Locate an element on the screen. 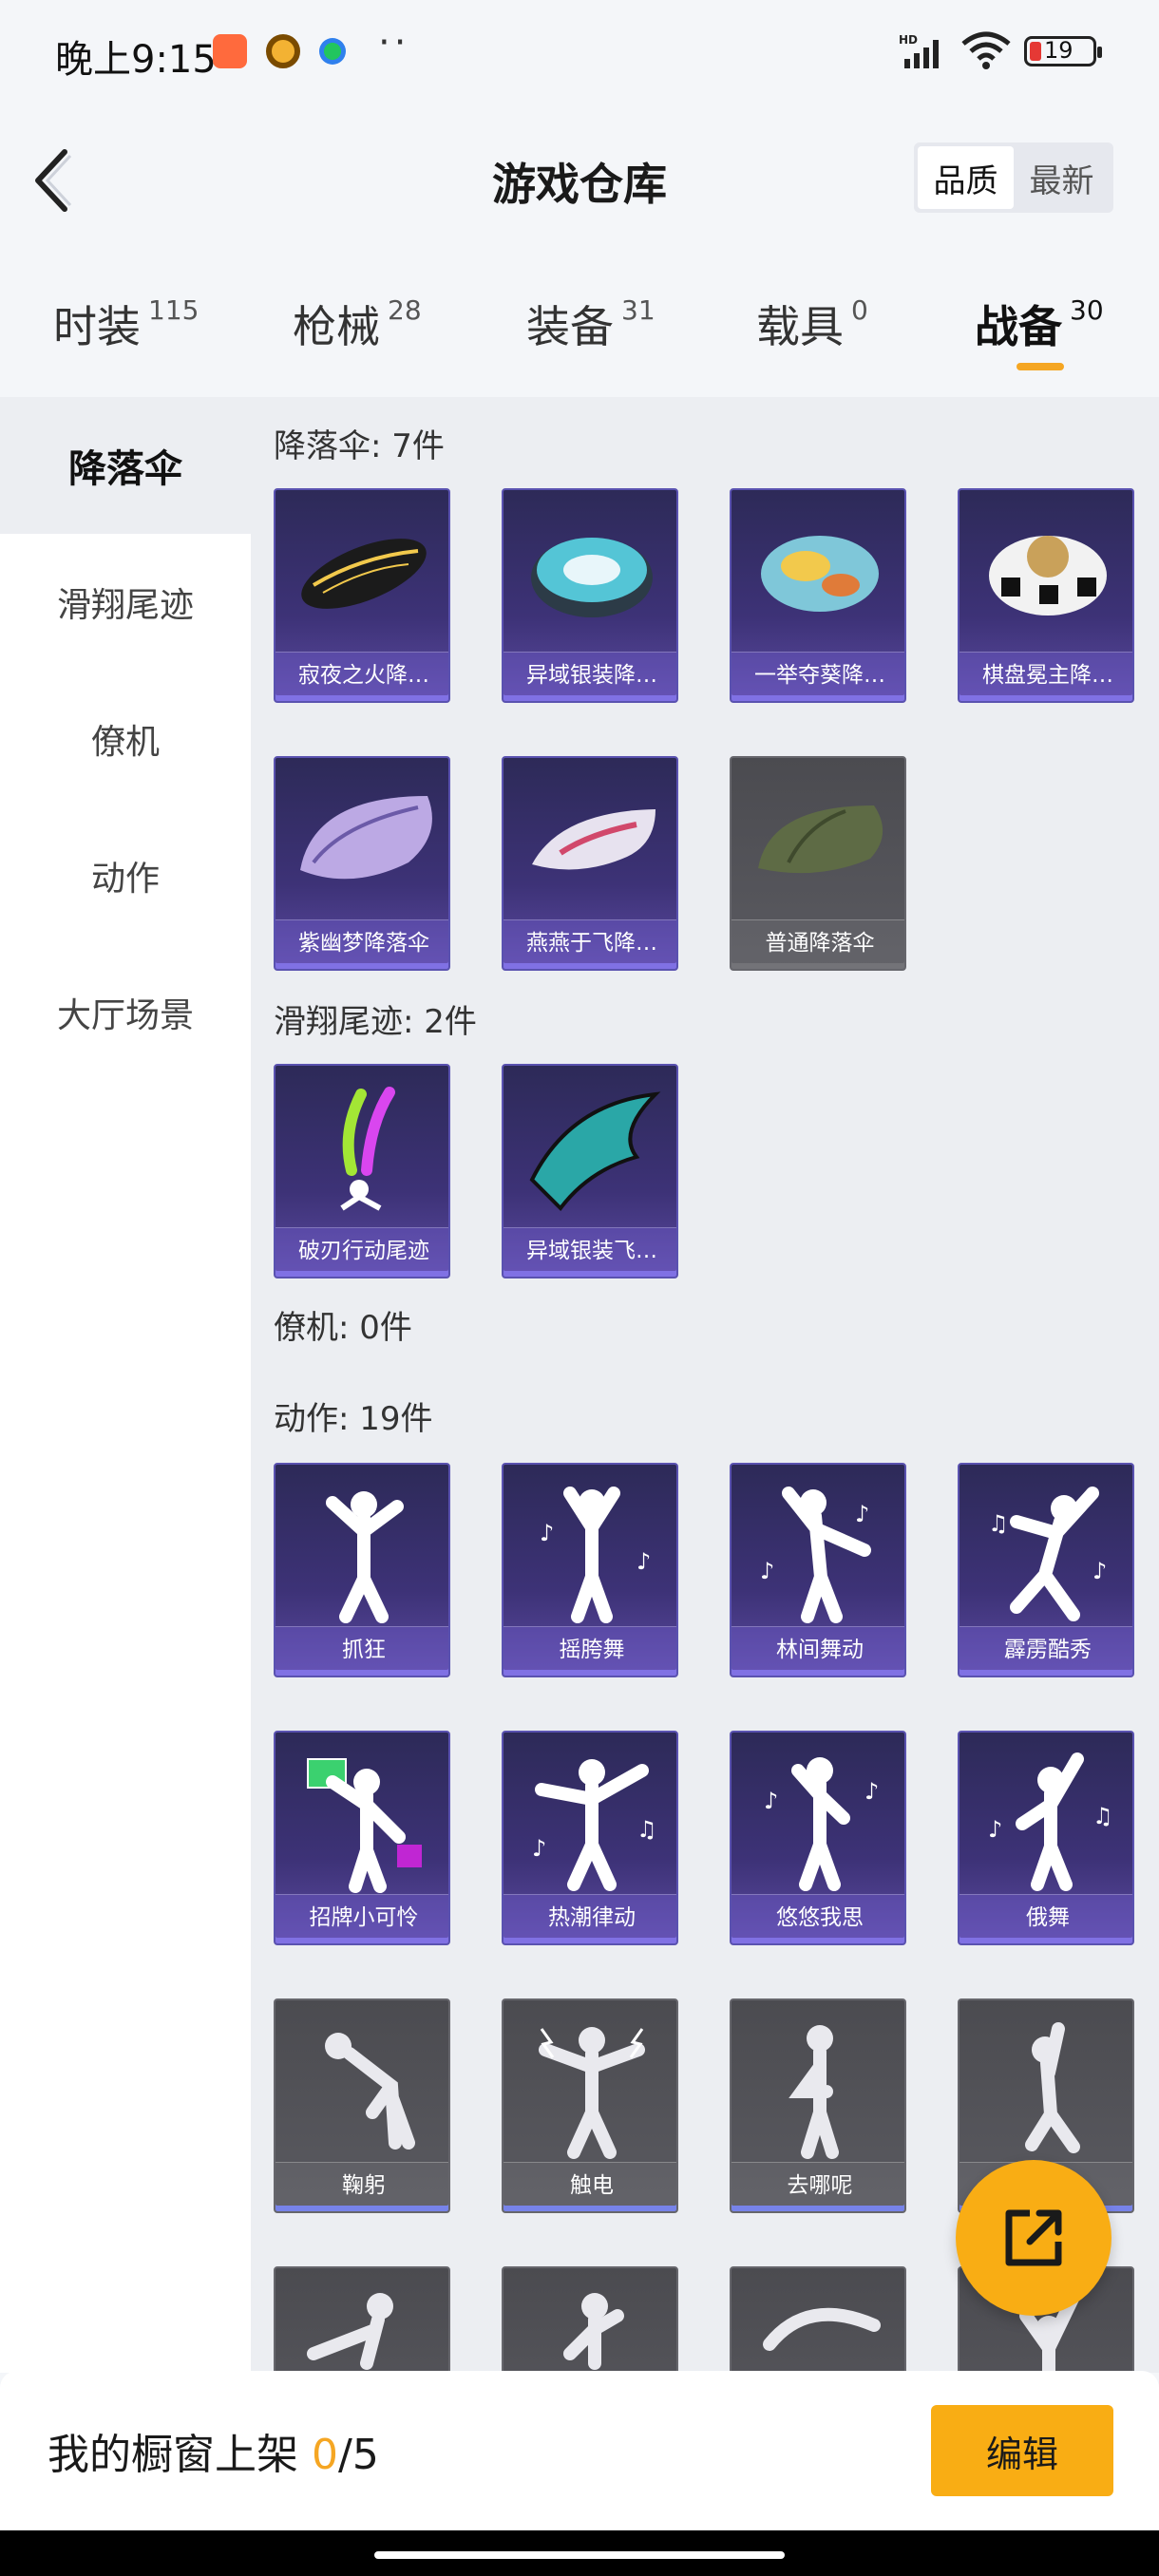 This screenshot has width=1159, height=2576. sort-newest-button: 最新 is located at coordinates (1062, 177).